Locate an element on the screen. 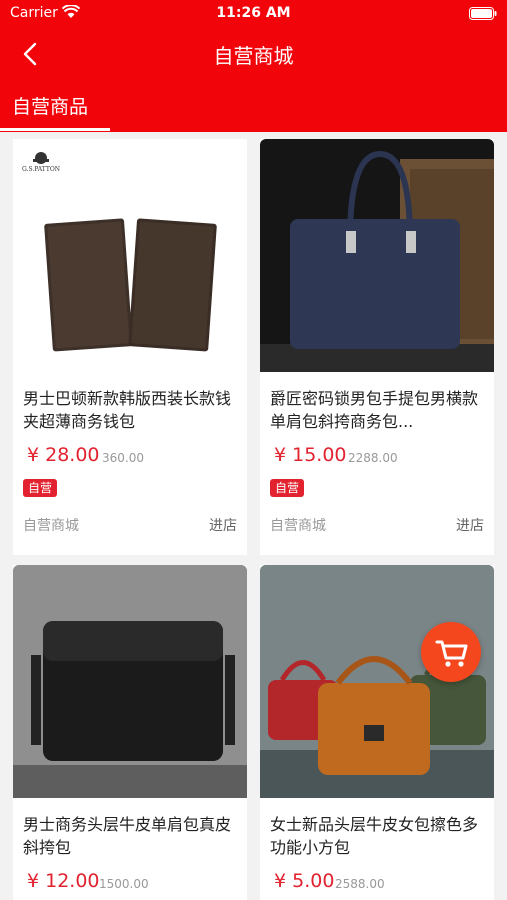 This screenshot has width=507, height=900. product-name: 女士新品头层牛皮女包擦色多功能小方包 is located at coordinates (379, 836).